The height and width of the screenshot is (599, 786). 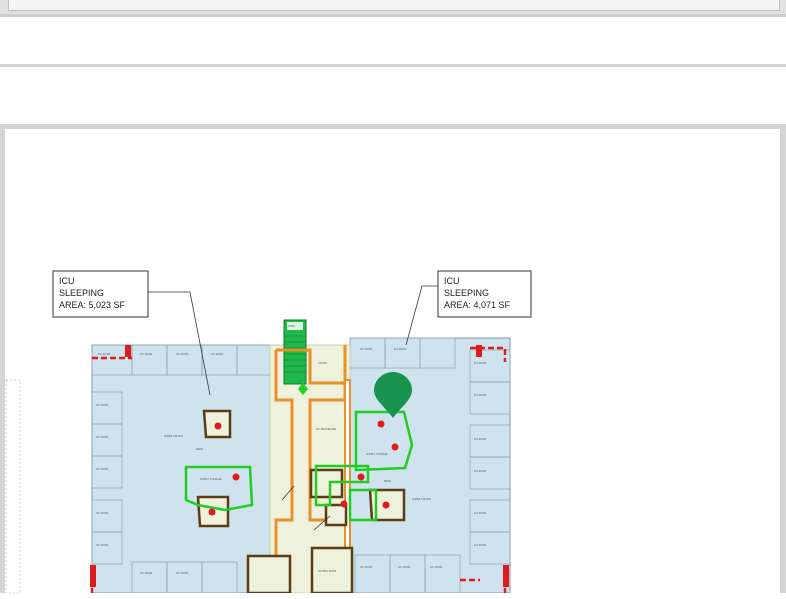 What do you see at coordinates (291, 326) in the screenshot?
I see `stair-label: STAIR` at bounding box center [291, 326].